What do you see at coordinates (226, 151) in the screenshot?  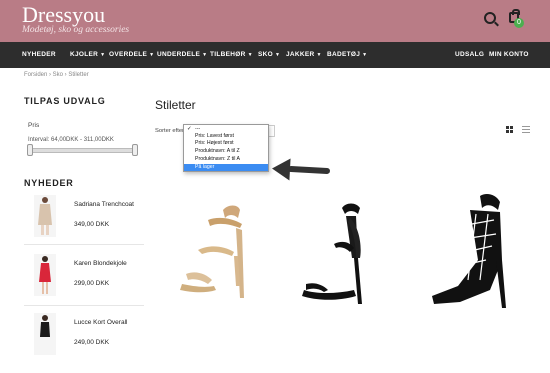 I see `sort-option: Produktnavn: A til Z` at bounding box center [226, 151].